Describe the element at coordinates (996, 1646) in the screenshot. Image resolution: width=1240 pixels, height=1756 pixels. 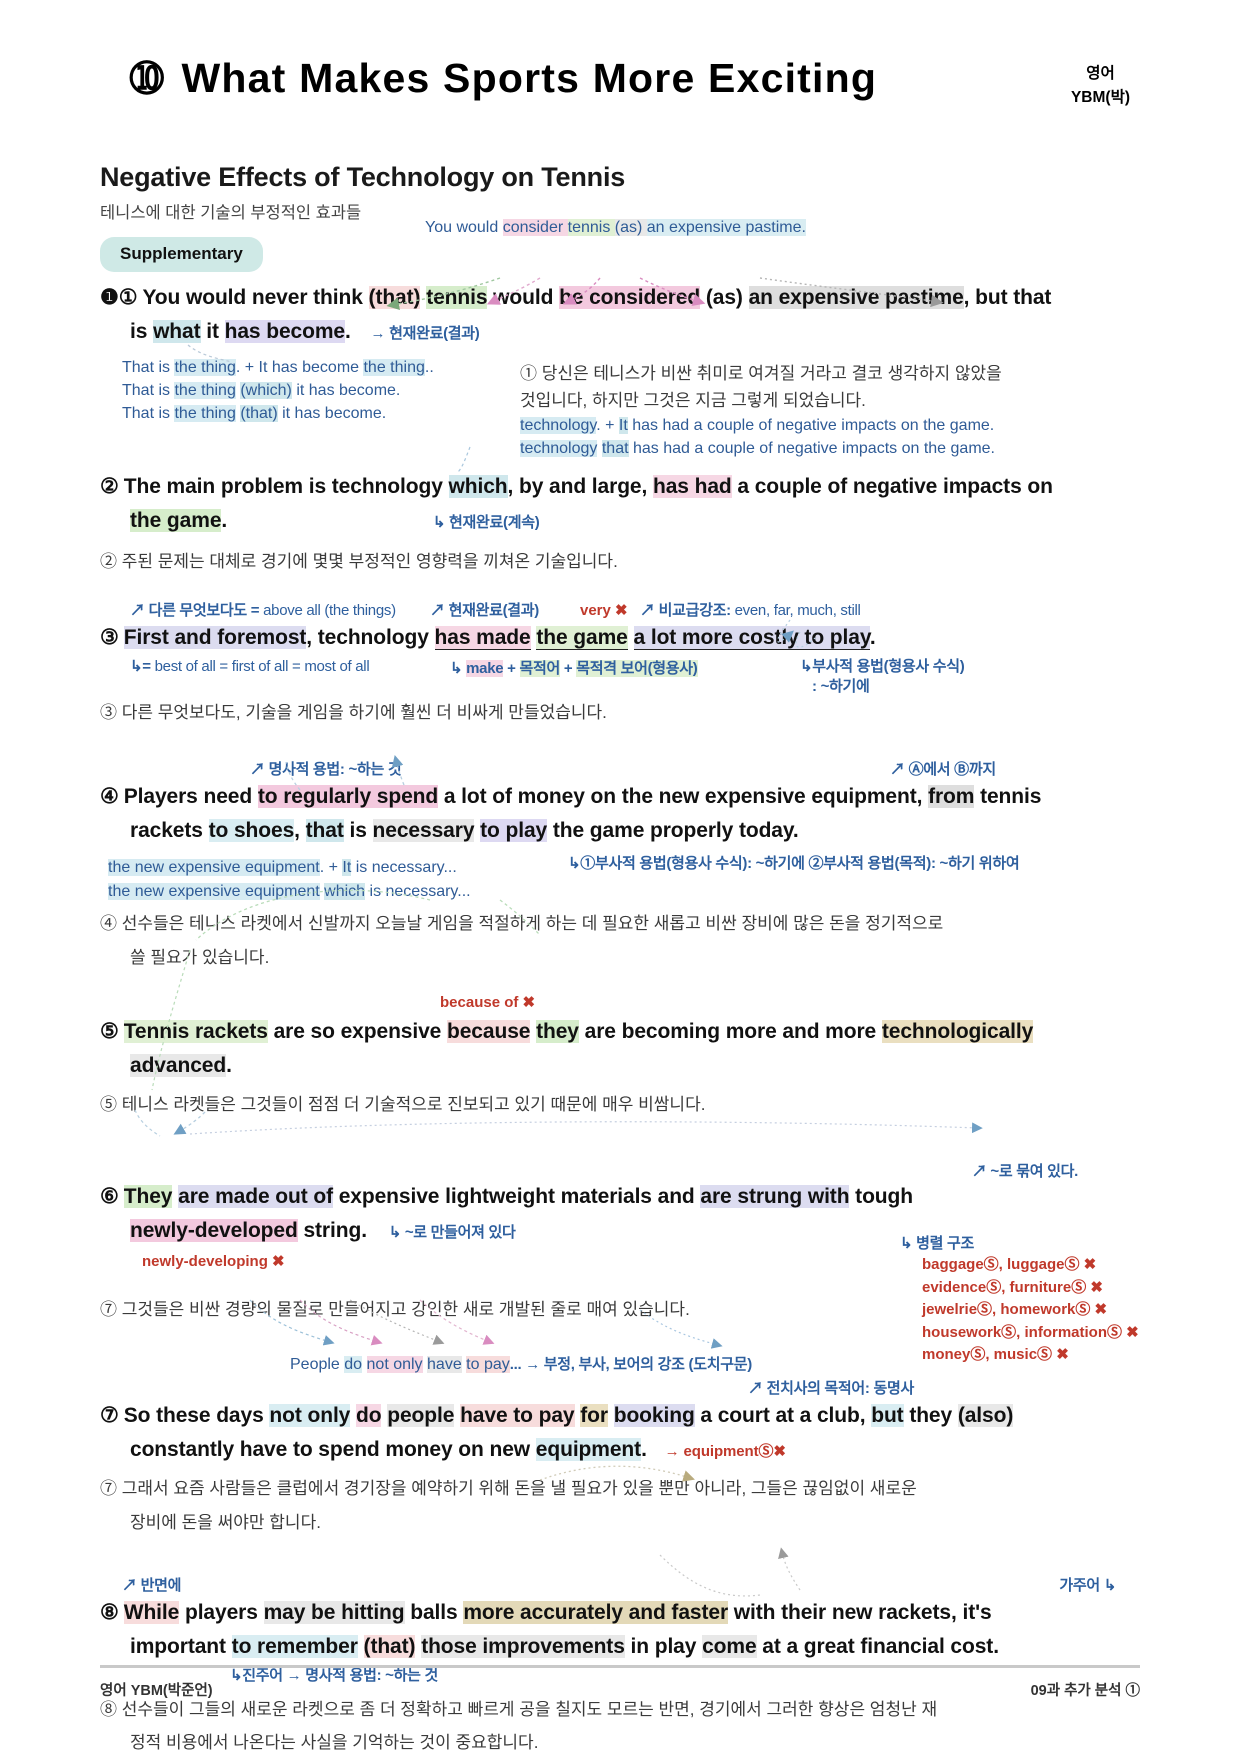
I see `s8-t17: .` at that location.